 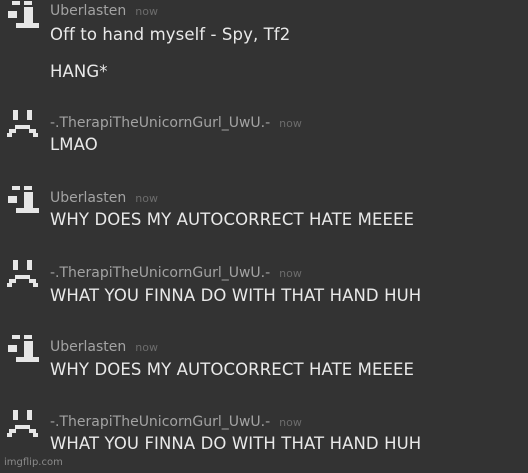 What do you see at coordinates (33, 462) in the screenshot?
I see `imgflip-watermark: imgflip.com` at bounding box center [33, 462].